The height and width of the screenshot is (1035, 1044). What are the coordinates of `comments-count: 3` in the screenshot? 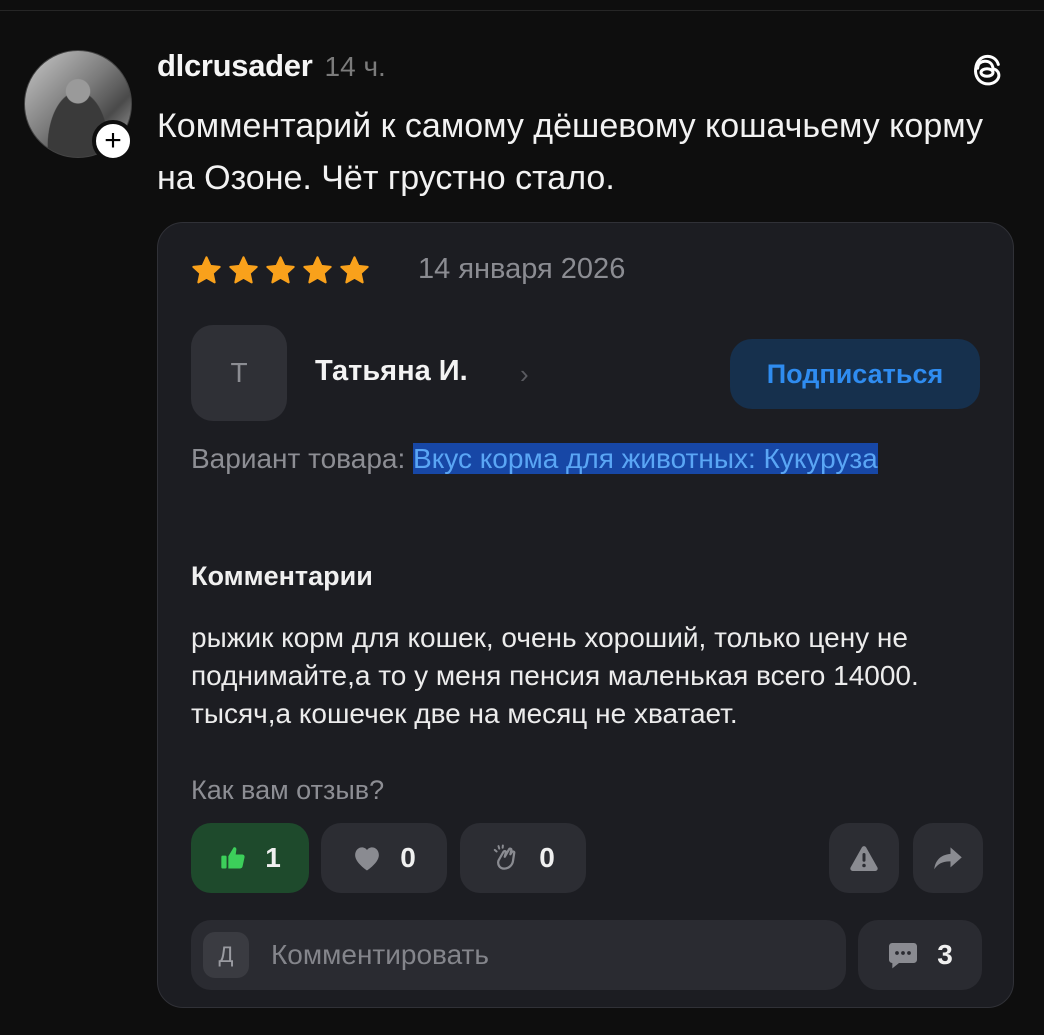 It's located at (945, 954).